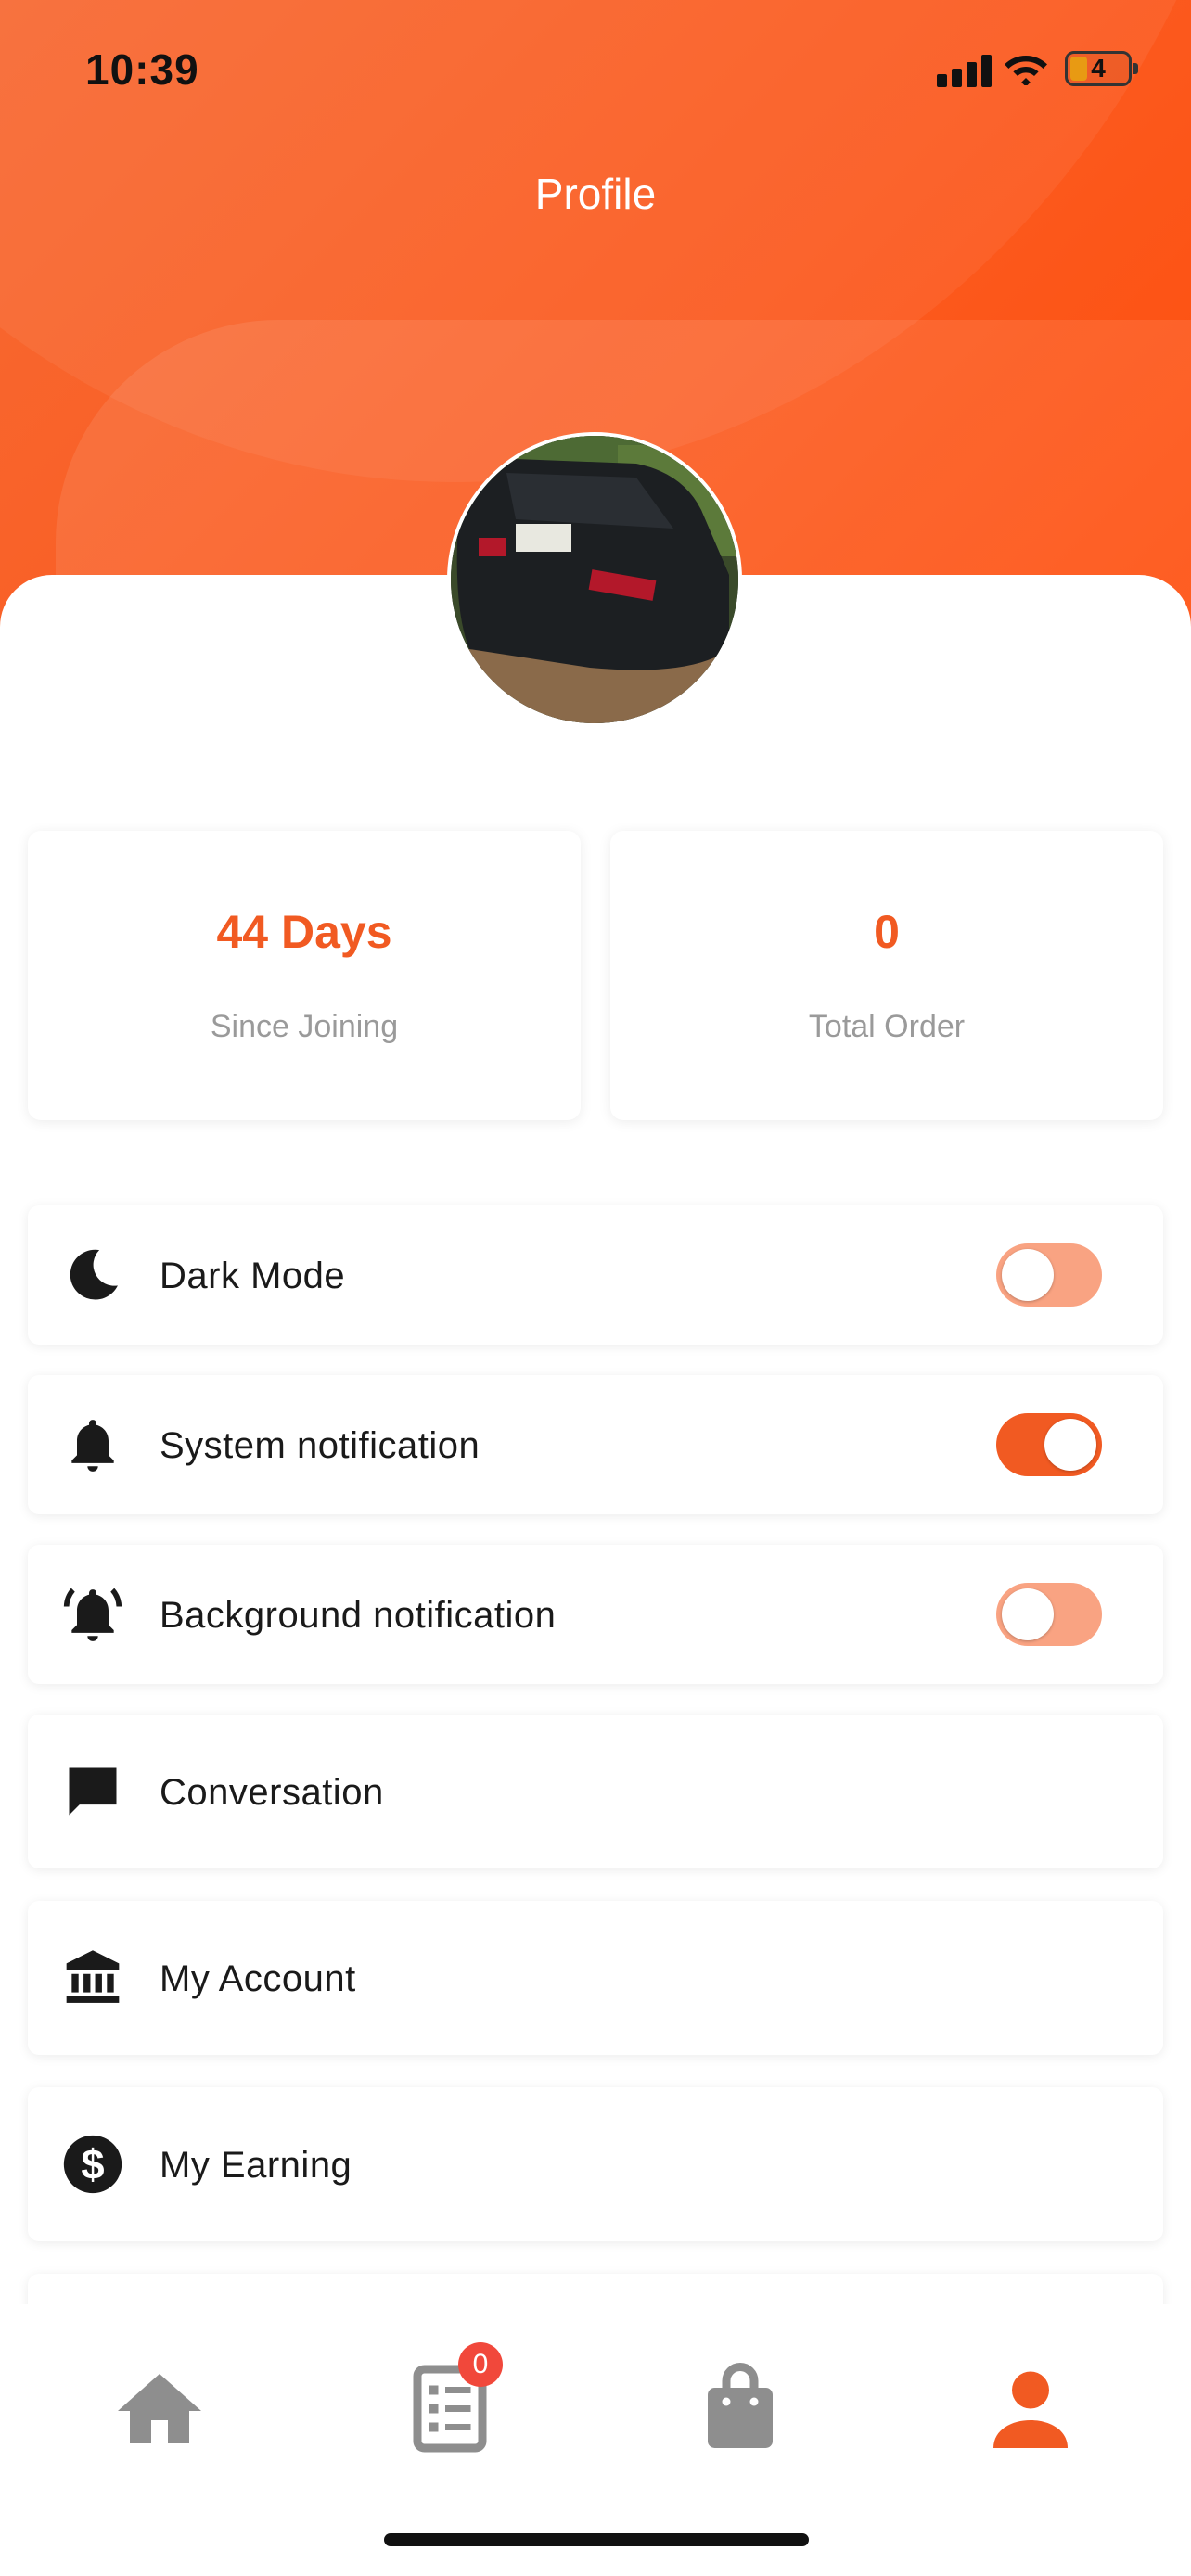  What do you see at coordinates (480, 2365) in the screenshot?
I see `orders-badge: 0` at bounding box center [480, 2365].